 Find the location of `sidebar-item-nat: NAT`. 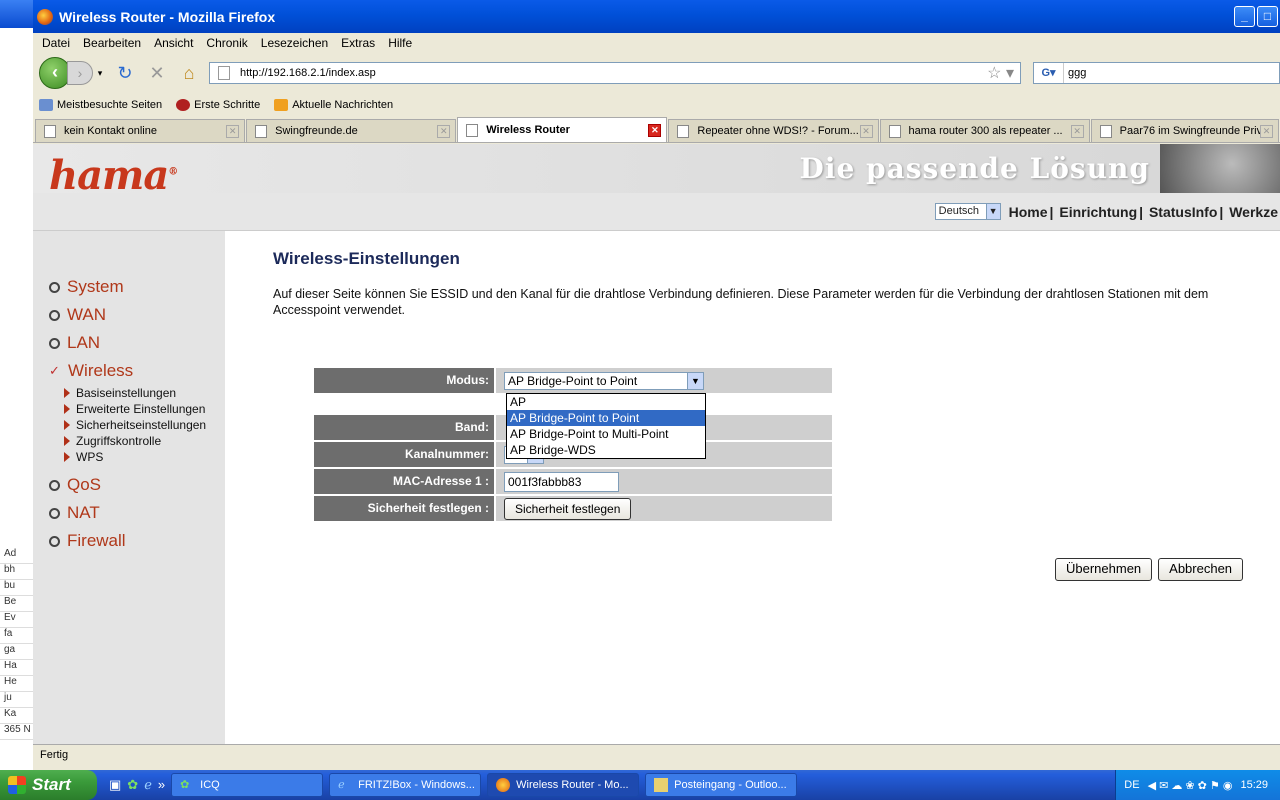

sidebar-item-nat: NAT is located at coordinates (129, 513).